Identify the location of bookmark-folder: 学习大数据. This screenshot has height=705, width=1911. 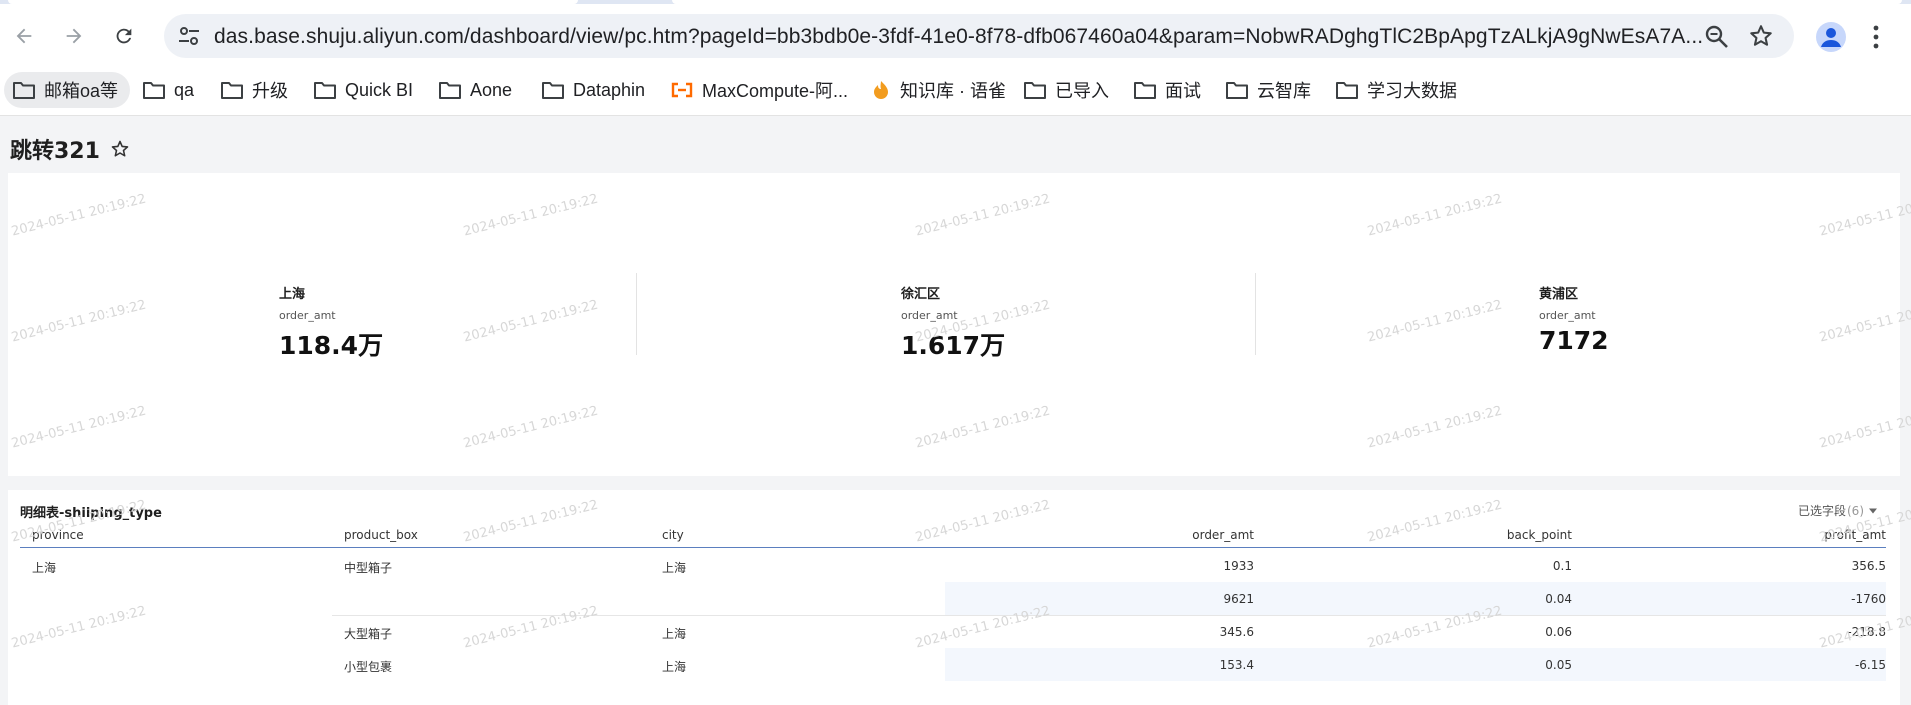
(1396, 90).